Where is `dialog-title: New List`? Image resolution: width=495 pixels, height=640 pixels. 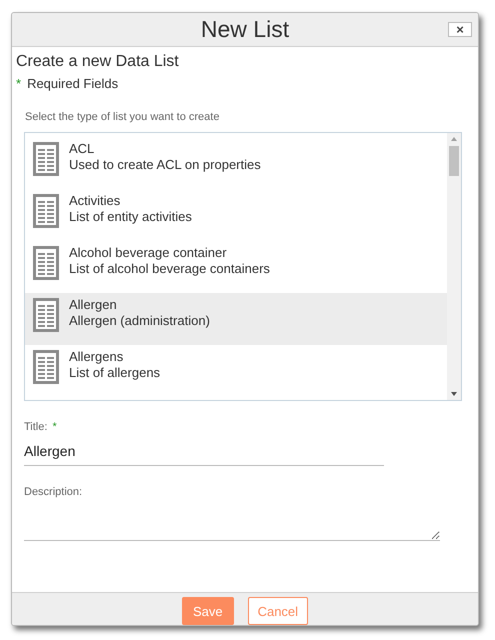
dialog-title: New List is located at coordinates (245, 29).